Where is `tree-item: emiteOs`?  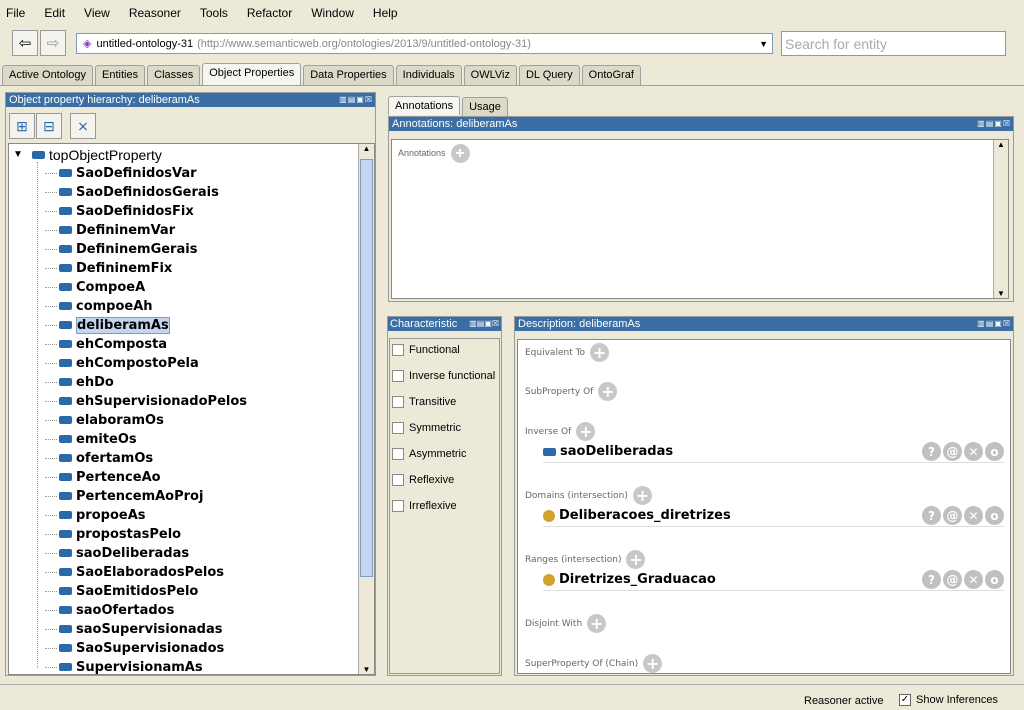
tree-item: emiteOs is located at coordinates (91, 439).